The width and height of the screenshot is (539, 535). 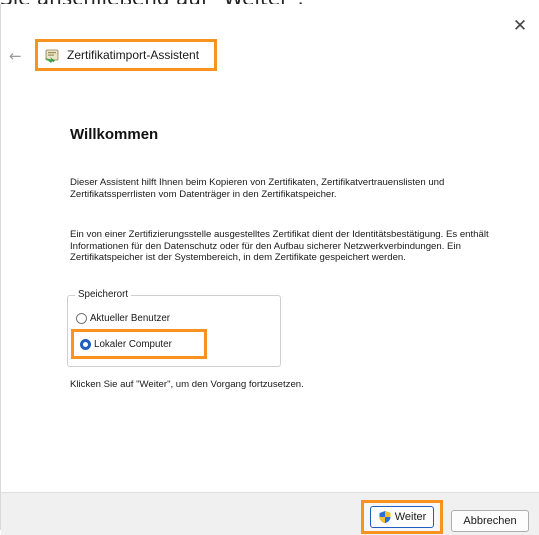 What do you see at coordinates (490, 521) in the screenshot?
I see `cancel-button: Abbrechen` at bounding box center [490, 521].